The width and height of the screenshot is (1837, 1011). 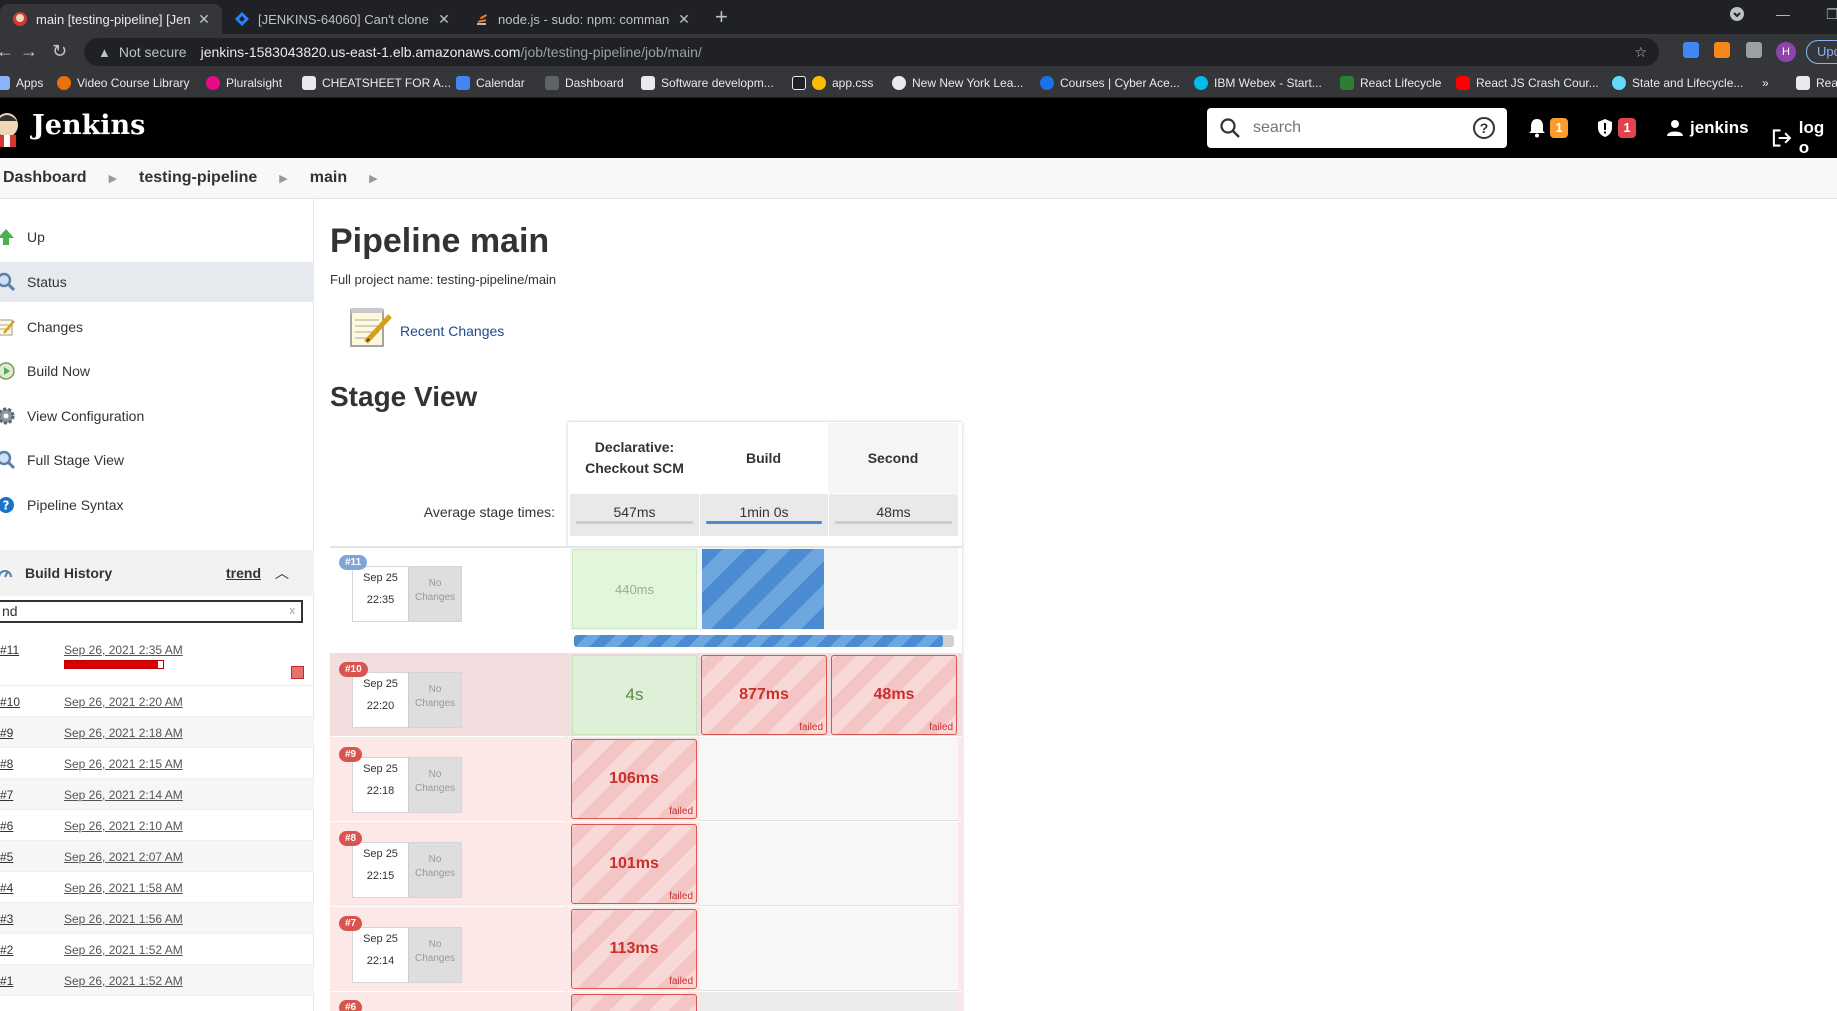 What do you see at coordinates (1821, 52) in the screenshot?
I see `update-button: Upd` at bounding box center [1821, 52].